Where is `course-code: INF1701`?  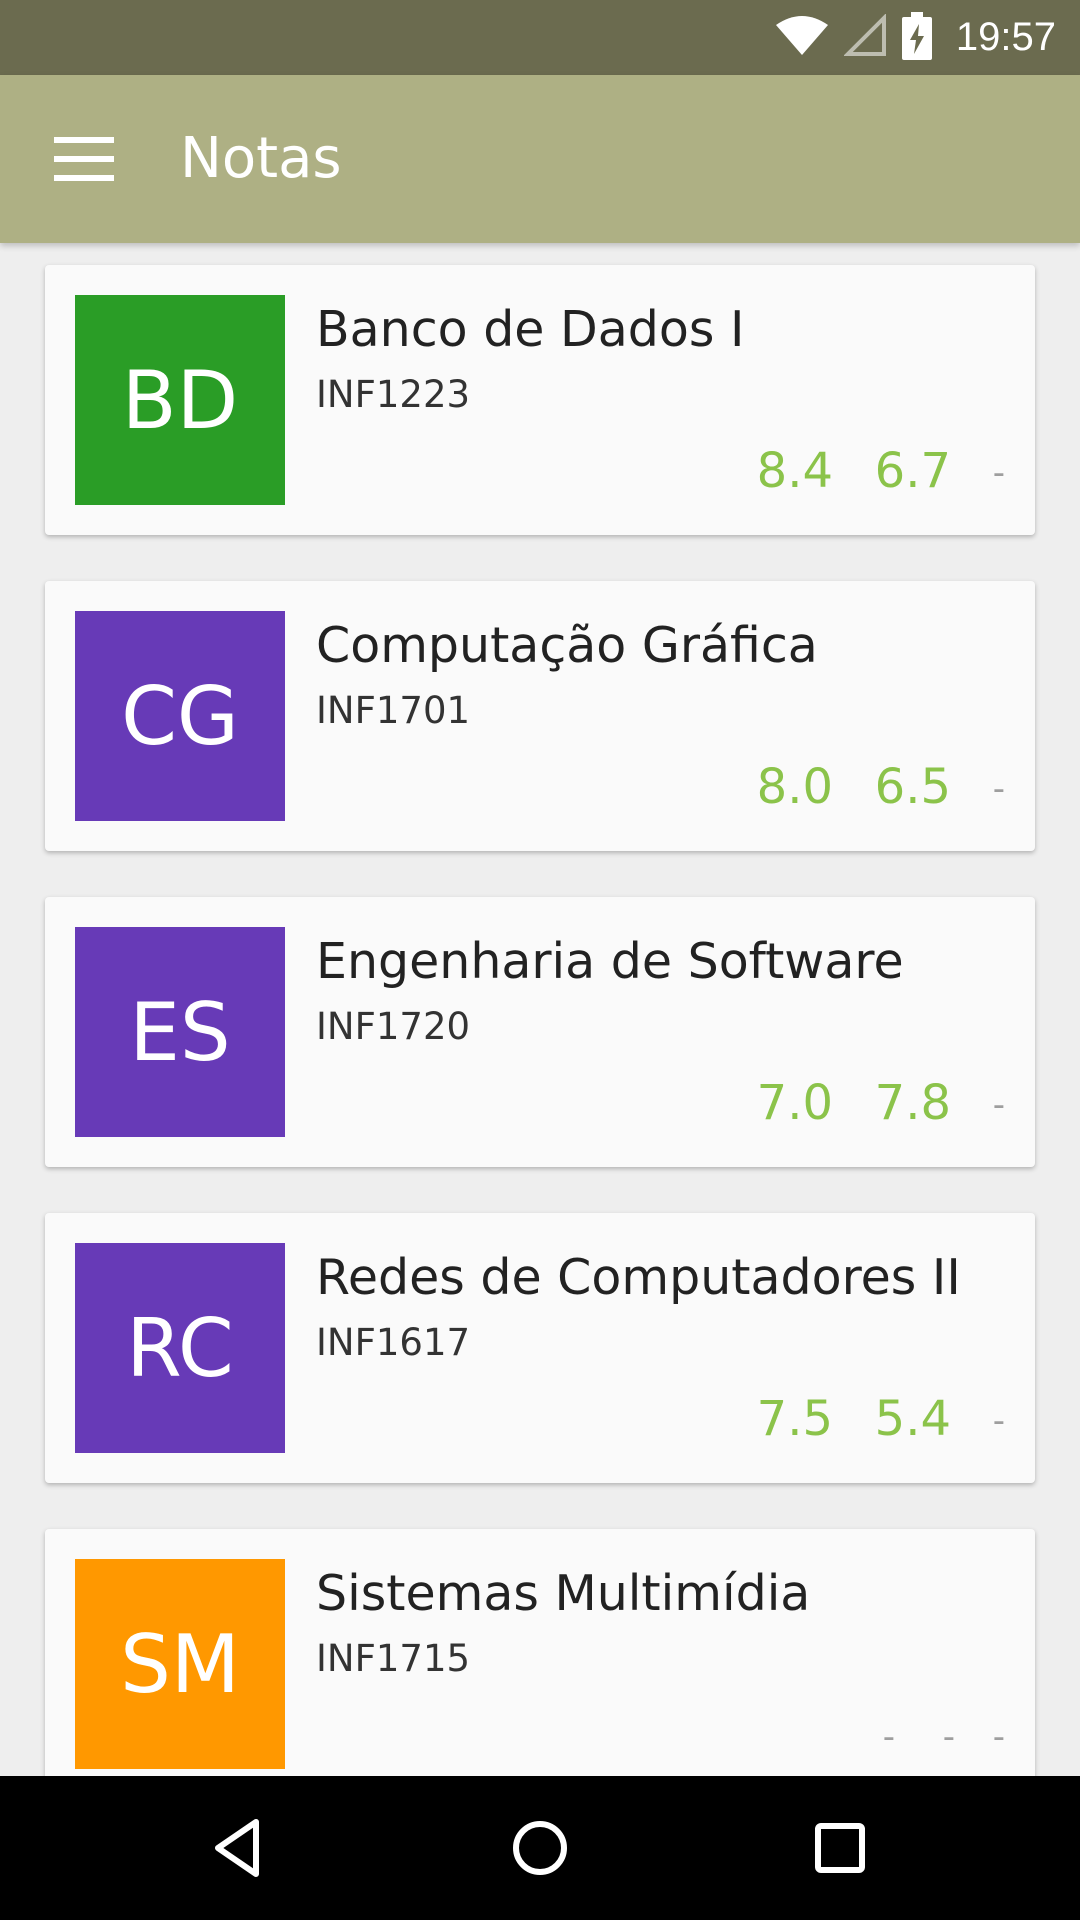 course-code: INF1701 is located at coordinates (393, 710).